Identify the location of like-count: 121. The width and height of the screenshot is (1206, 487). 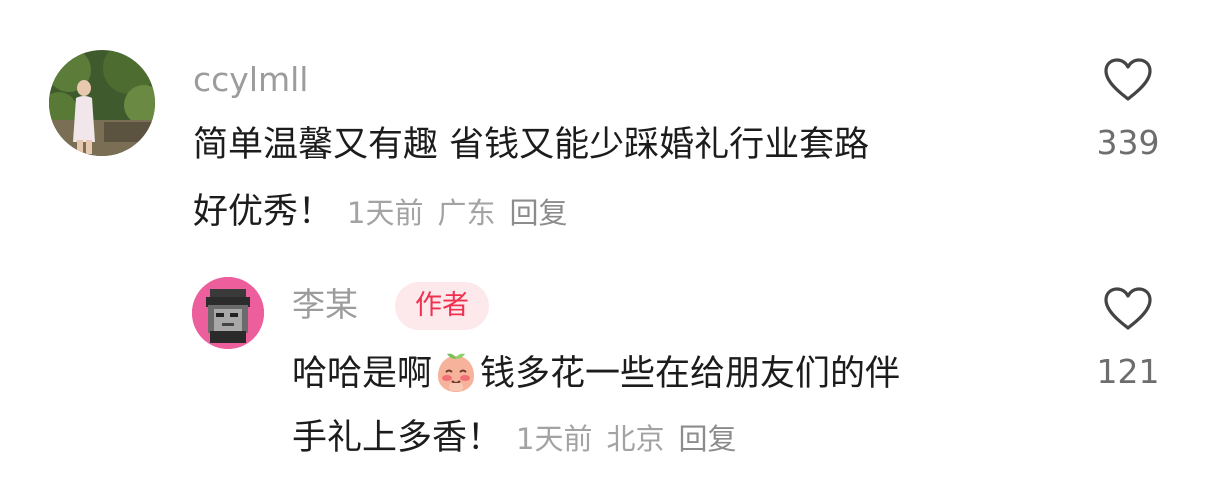
(1128, 371).